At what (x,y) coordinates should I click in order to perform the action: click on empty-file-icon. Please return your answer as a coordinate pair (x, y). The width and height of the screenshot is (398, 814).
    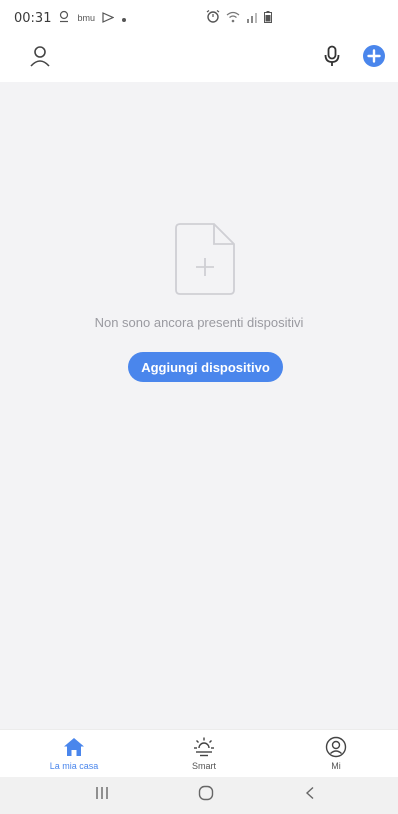
    Looking at the image, I should click on (205, 259).